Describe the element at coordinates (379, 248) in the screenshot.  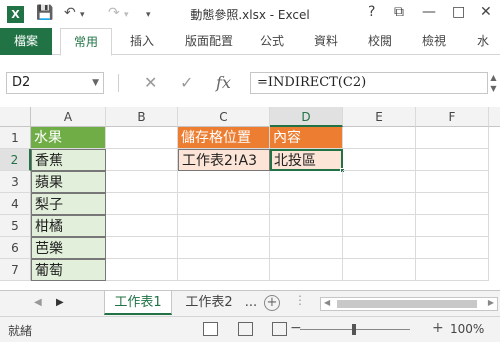
I see `cell-e6` at that location.